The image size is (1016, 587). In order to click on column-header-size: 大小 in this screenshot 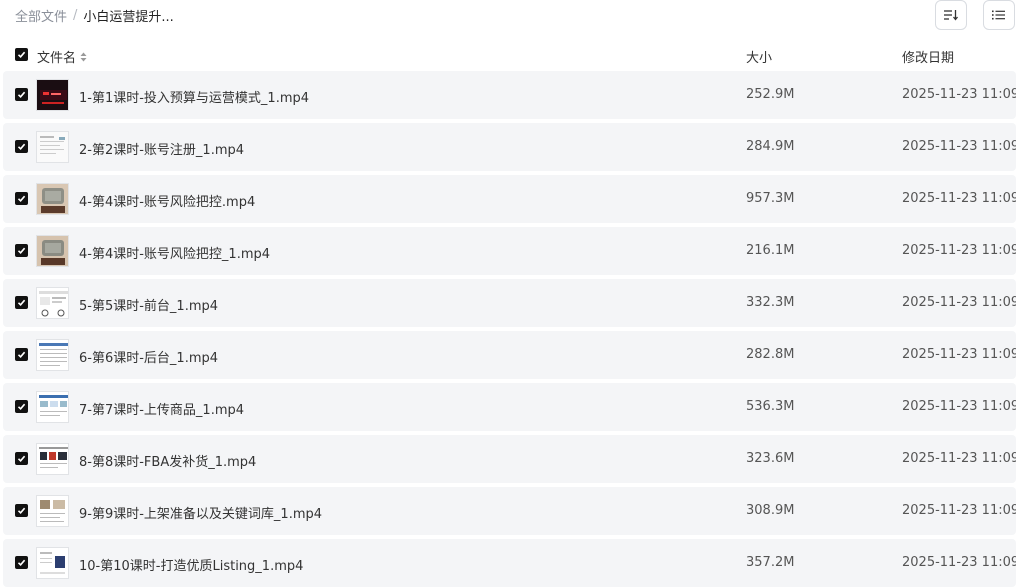, I will do `click(759, 56)`.